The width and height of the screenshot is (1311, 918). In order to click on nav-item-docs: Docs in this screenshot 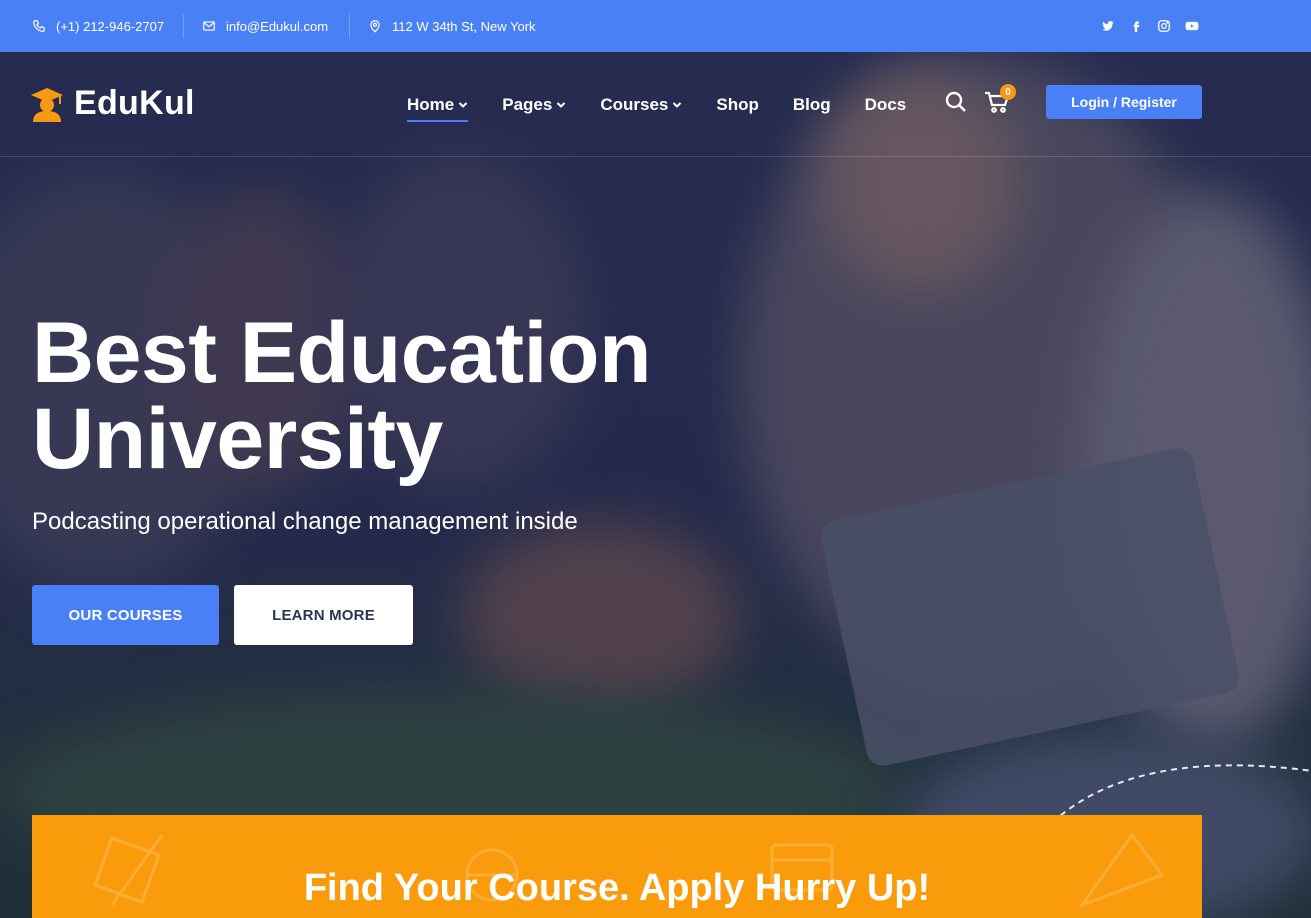, I will do `click(886, 105)`.